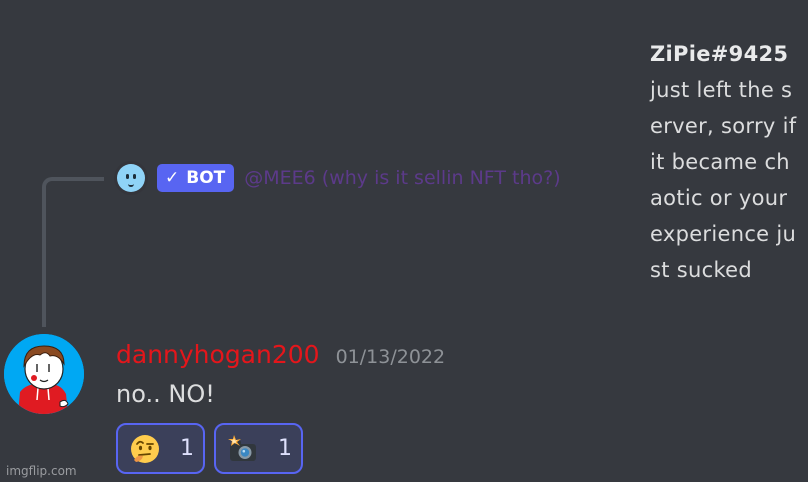 This screenshot has height=482, width=808. I want to click on message-header: dannyhogan200 01/13/2022, so click(280, 354).